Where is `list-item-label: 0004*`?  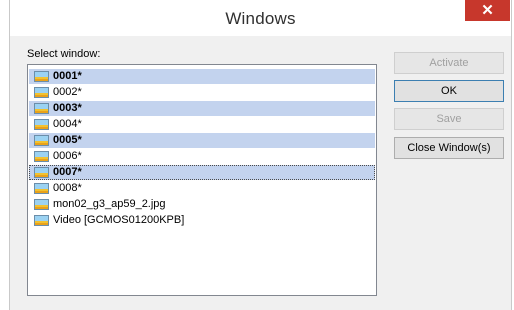
list-item-label: 0004* is located at coordinates (67, 124).